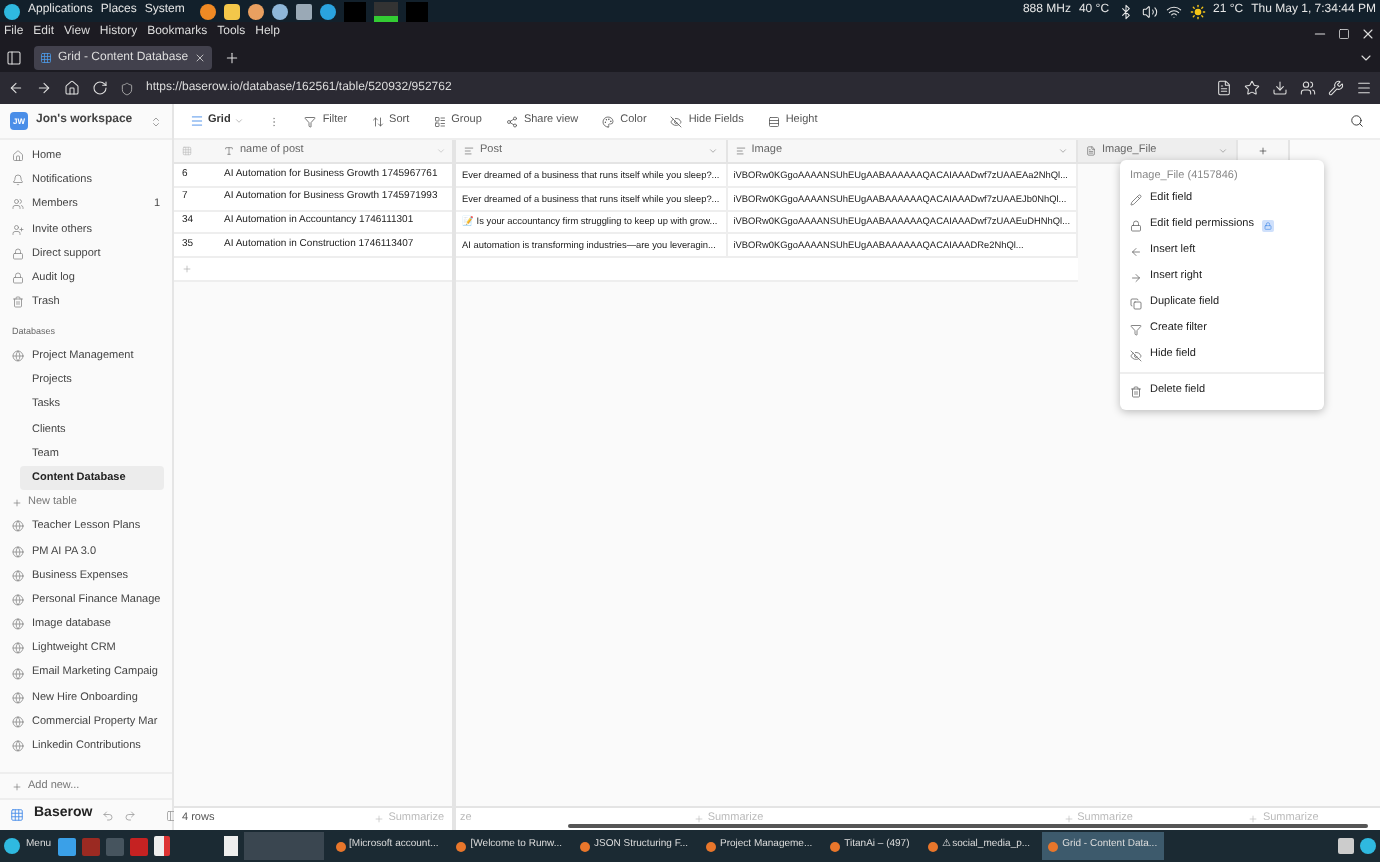  I want to click on sun-icon, so click(1197, 11).